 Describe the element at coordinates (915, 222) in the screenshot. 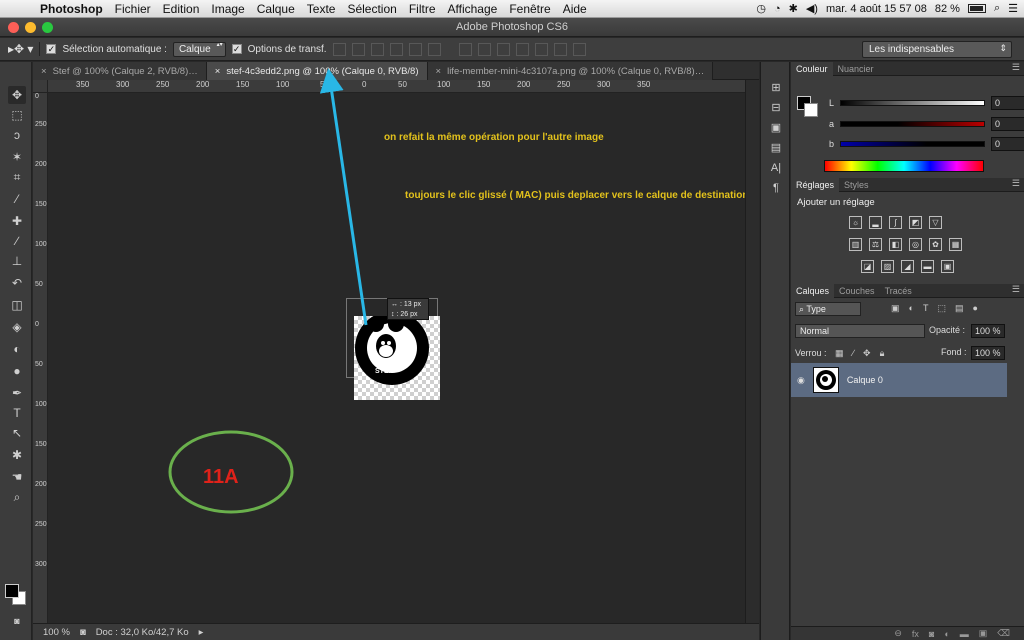

I see `exposure-adjust-icon: ◩` at that location.